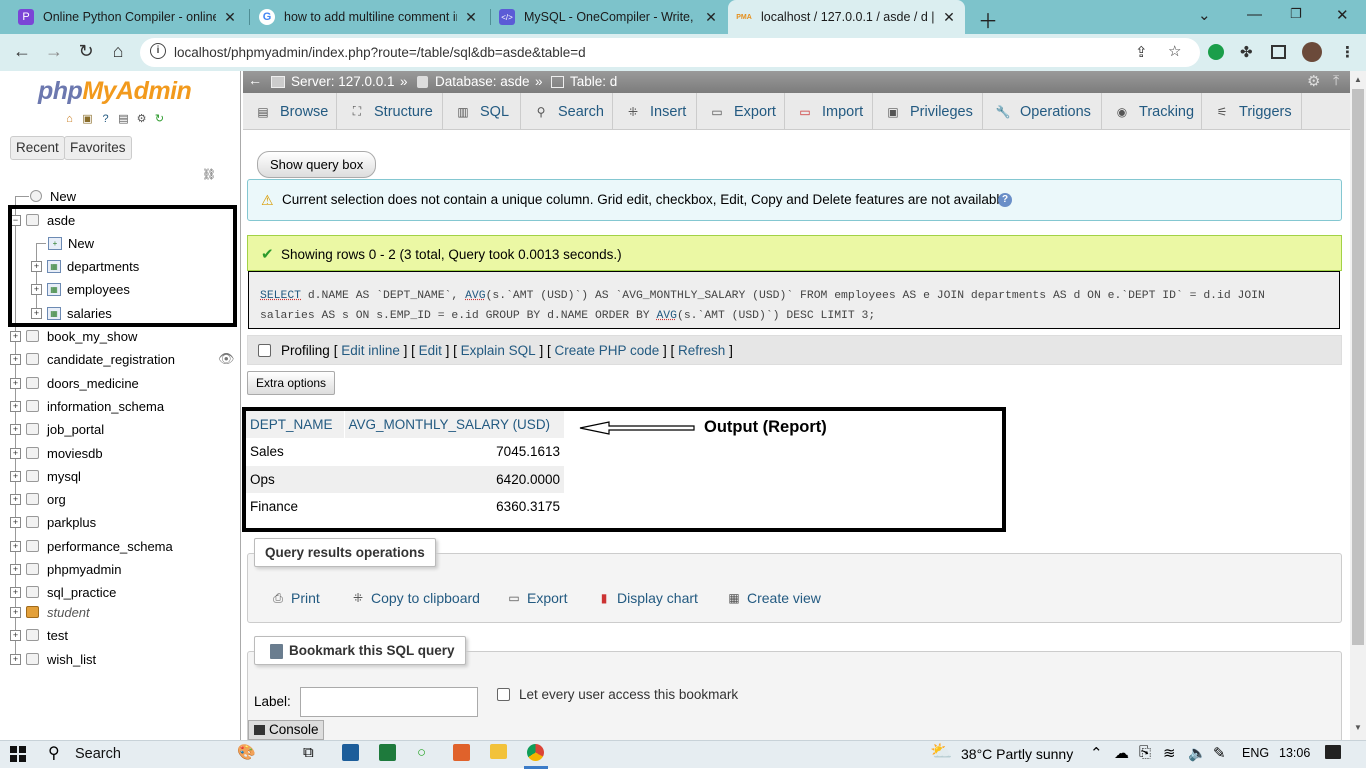 The height and width of the screenshot is (769, 1366). Describe the element at coordinates (503, 694) in the screenshot. I see `share-bookmark-checkbox` at that location.